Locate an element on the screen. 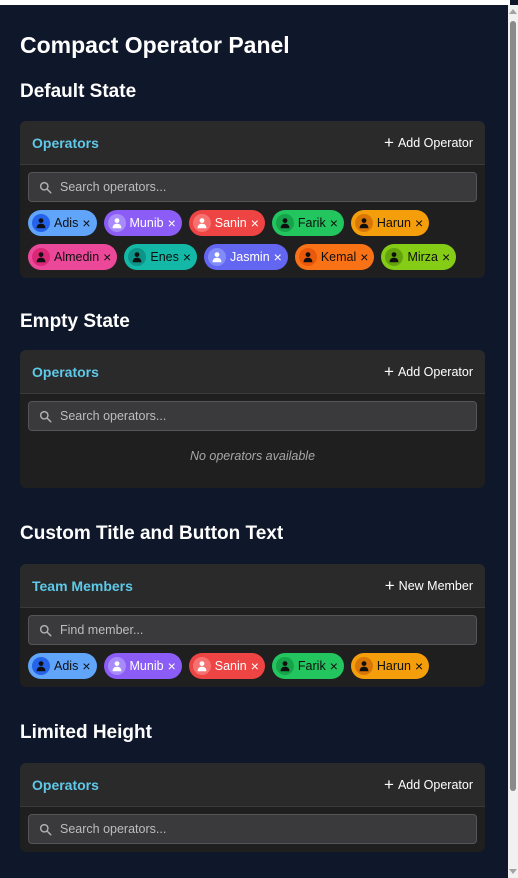 The width and height of the screenshot is (518, 878). section-limited-height: Limited Height Operators + Add Operator is located at coordinates (252, 787).